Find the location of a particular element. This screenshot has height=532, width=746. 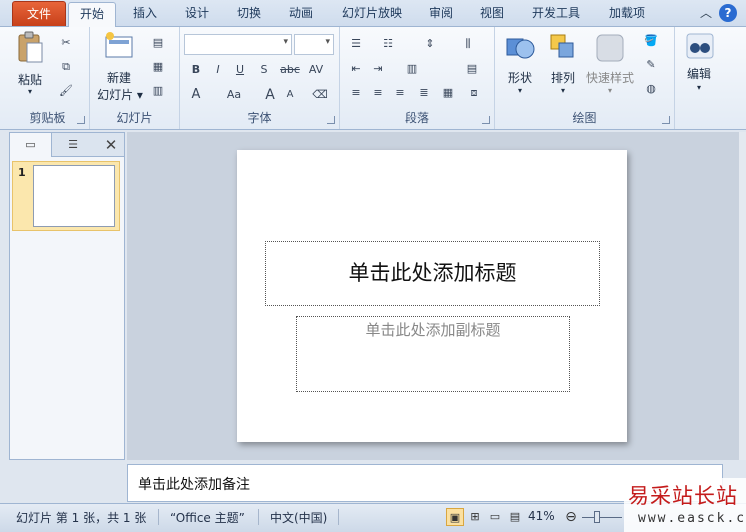

columns-icon: ⫼ is located at coordinates (468, 44).